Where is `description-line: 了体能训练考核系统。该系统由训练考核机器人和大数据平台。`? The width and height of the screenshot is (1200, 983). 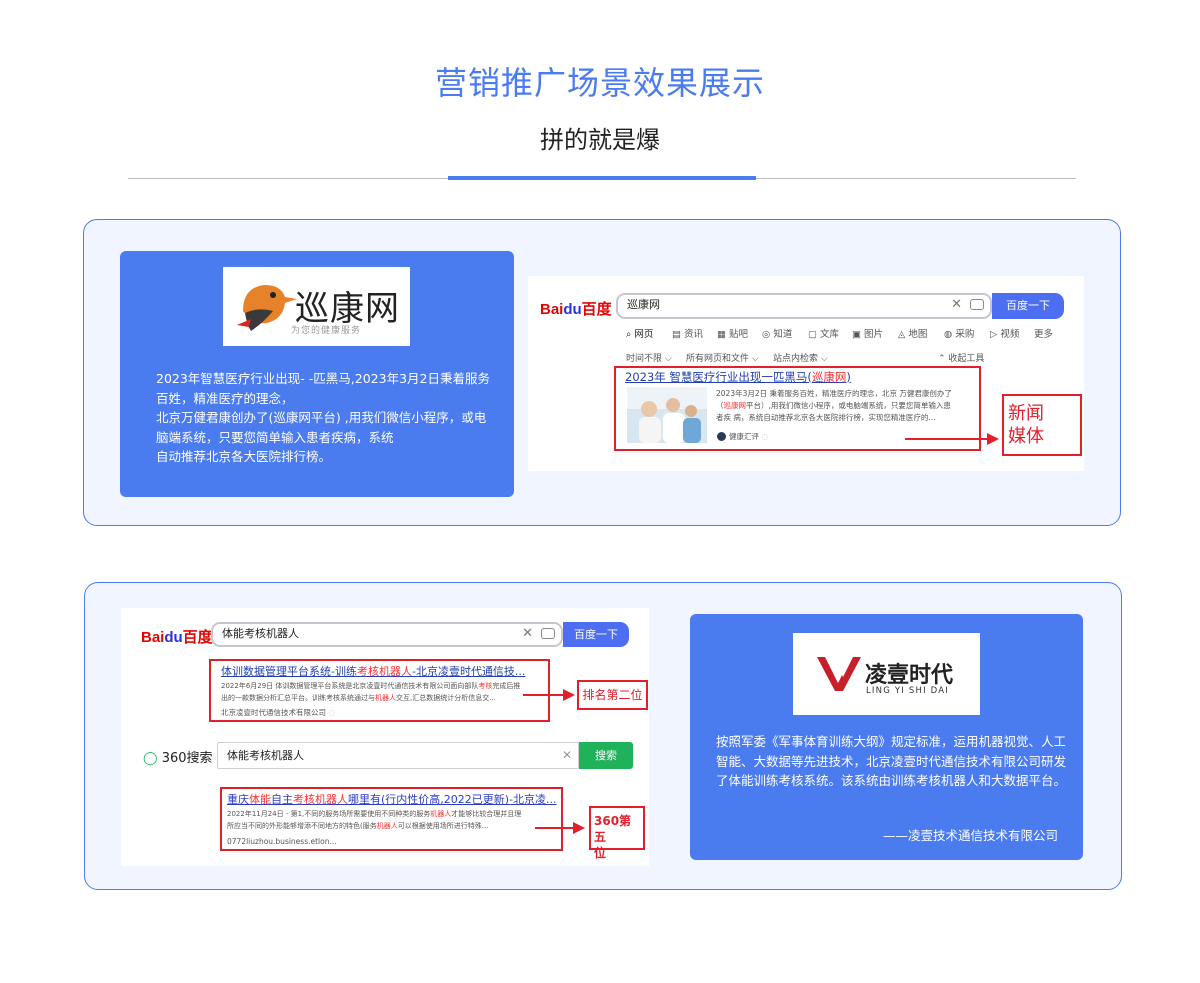
description-line: 了体能训练考核系统。该系统由训练考核机器人和大数据平台。 is located at coordinates (891, 780).